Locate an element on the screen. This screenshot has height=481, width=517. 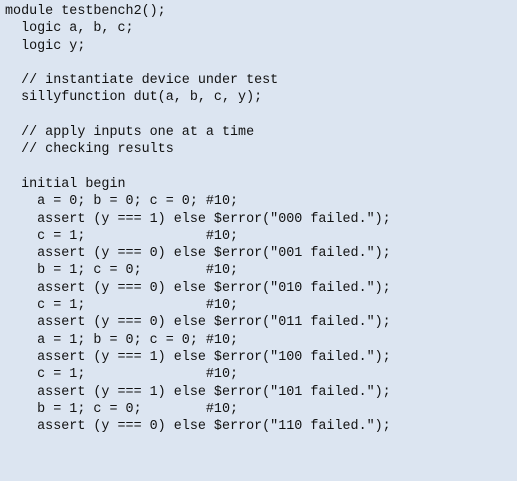
code-line: module testbench2(); is located at coordinates (85, 11).